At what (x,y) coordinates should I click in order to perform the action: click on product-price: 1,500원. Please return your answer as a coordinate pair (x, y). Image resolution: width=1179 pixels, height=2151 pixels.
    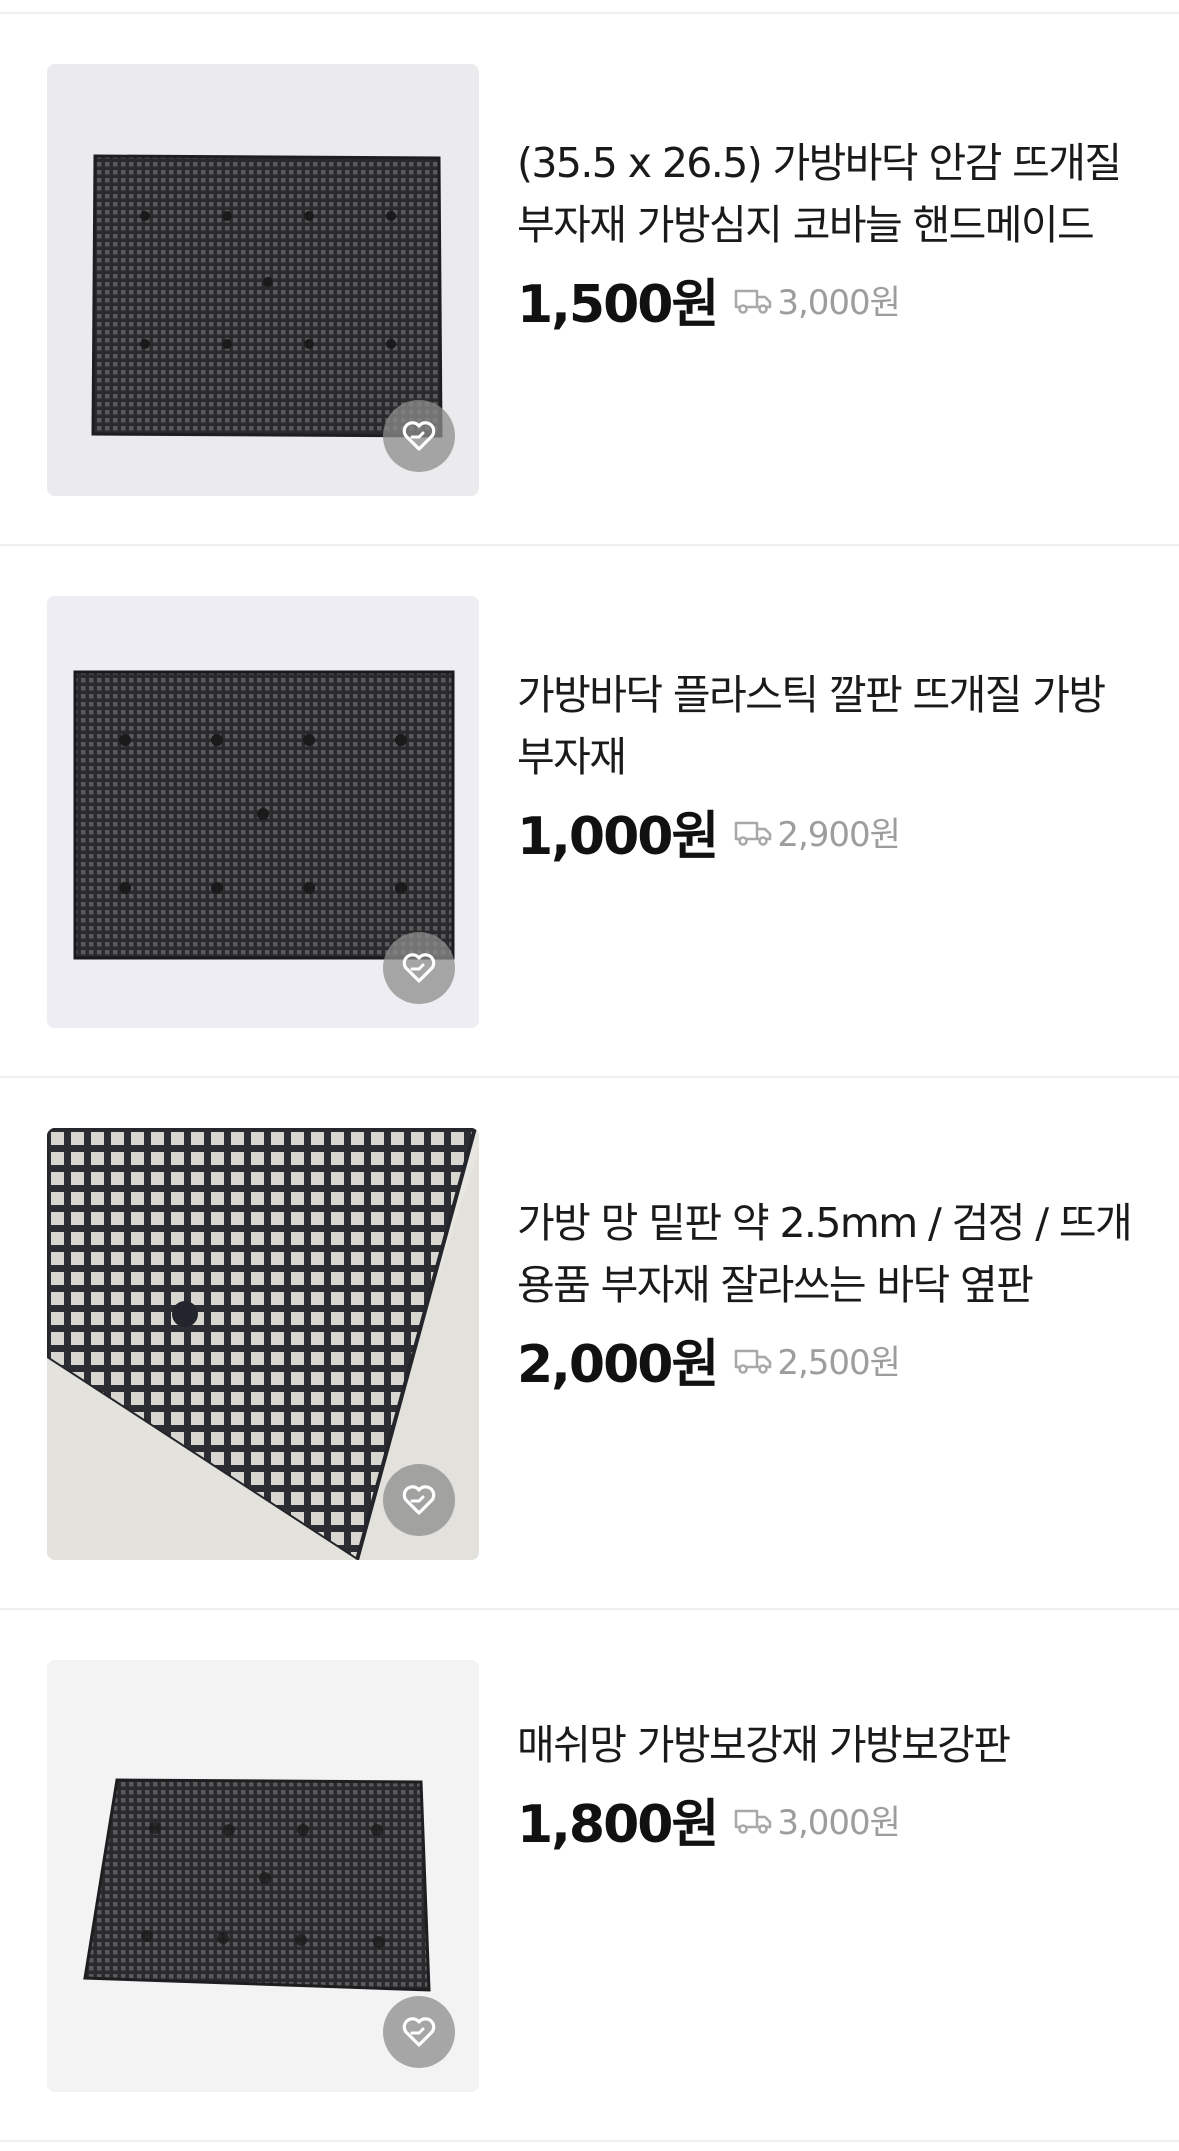
    Looking at the image, I should click on (618, 305).